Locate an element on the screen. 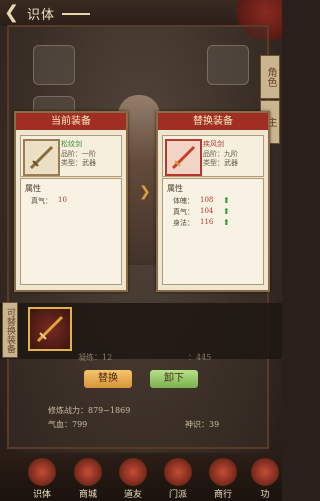 This screenshot has height=501, width=320. attribute-value: 116 is located at coordinates (207, 222).